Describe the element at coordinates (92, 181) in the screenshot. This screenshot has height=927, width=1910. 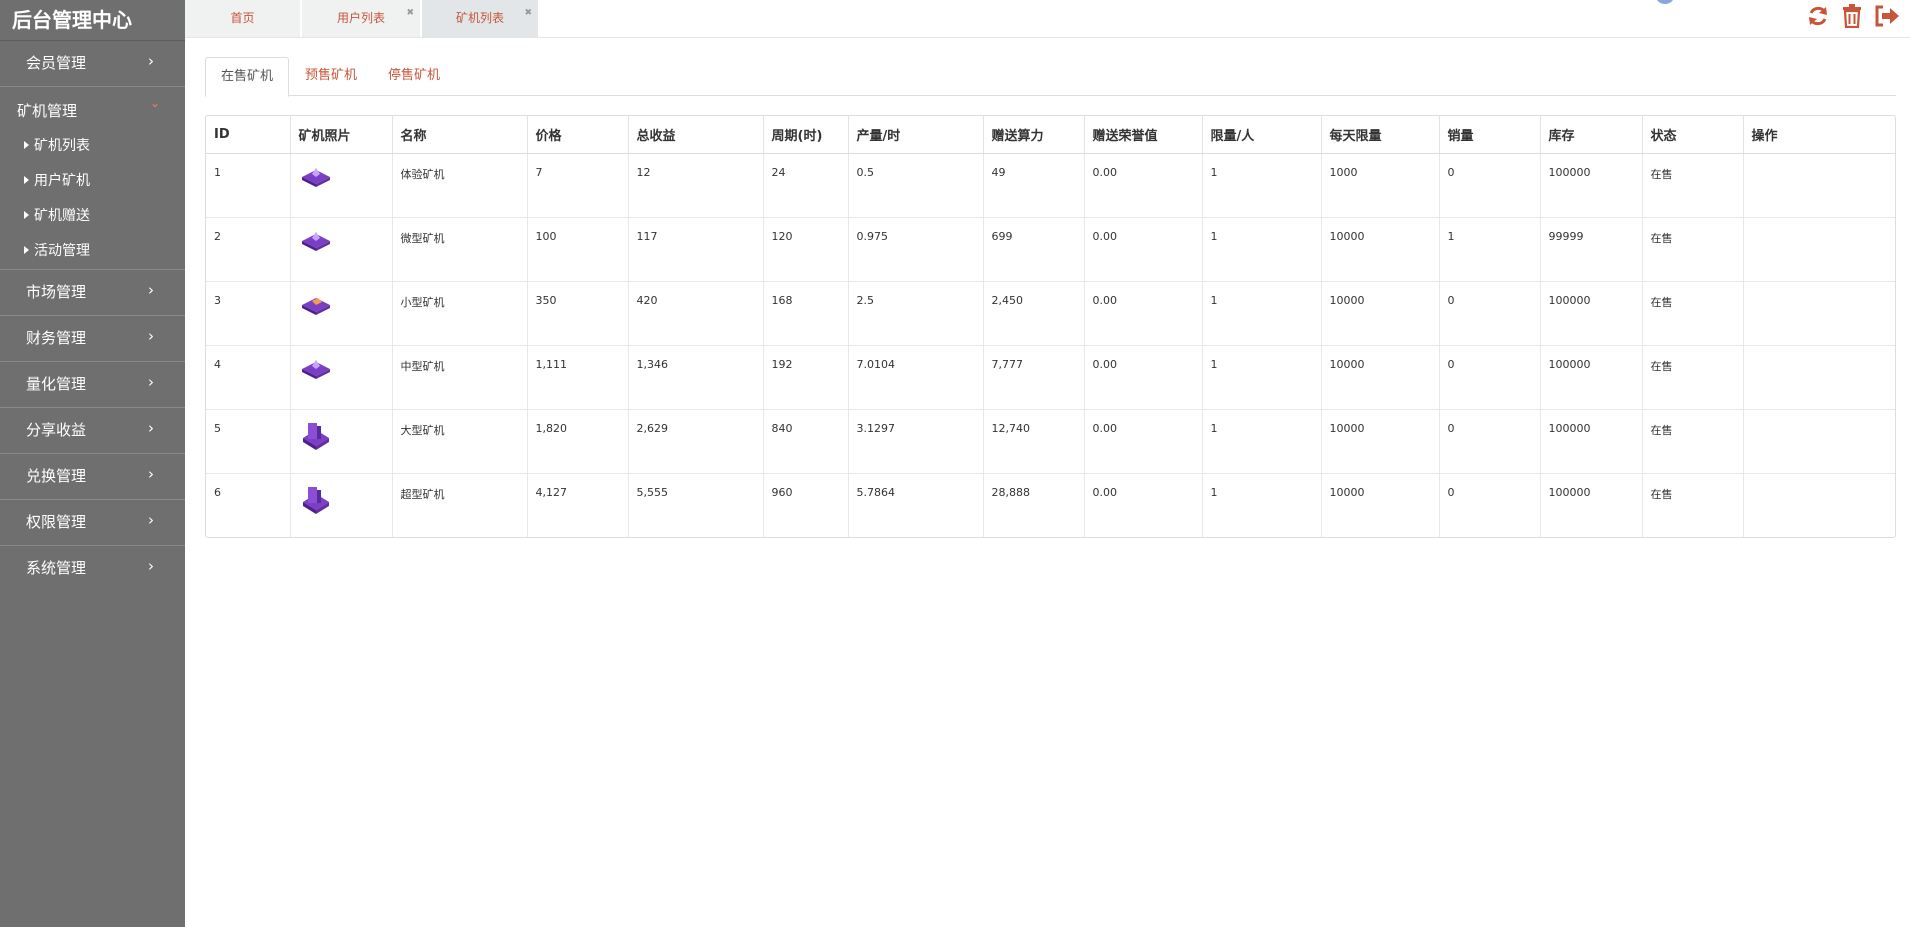
I see `sidebar-item-user-miners: 用户矿机` at that location.